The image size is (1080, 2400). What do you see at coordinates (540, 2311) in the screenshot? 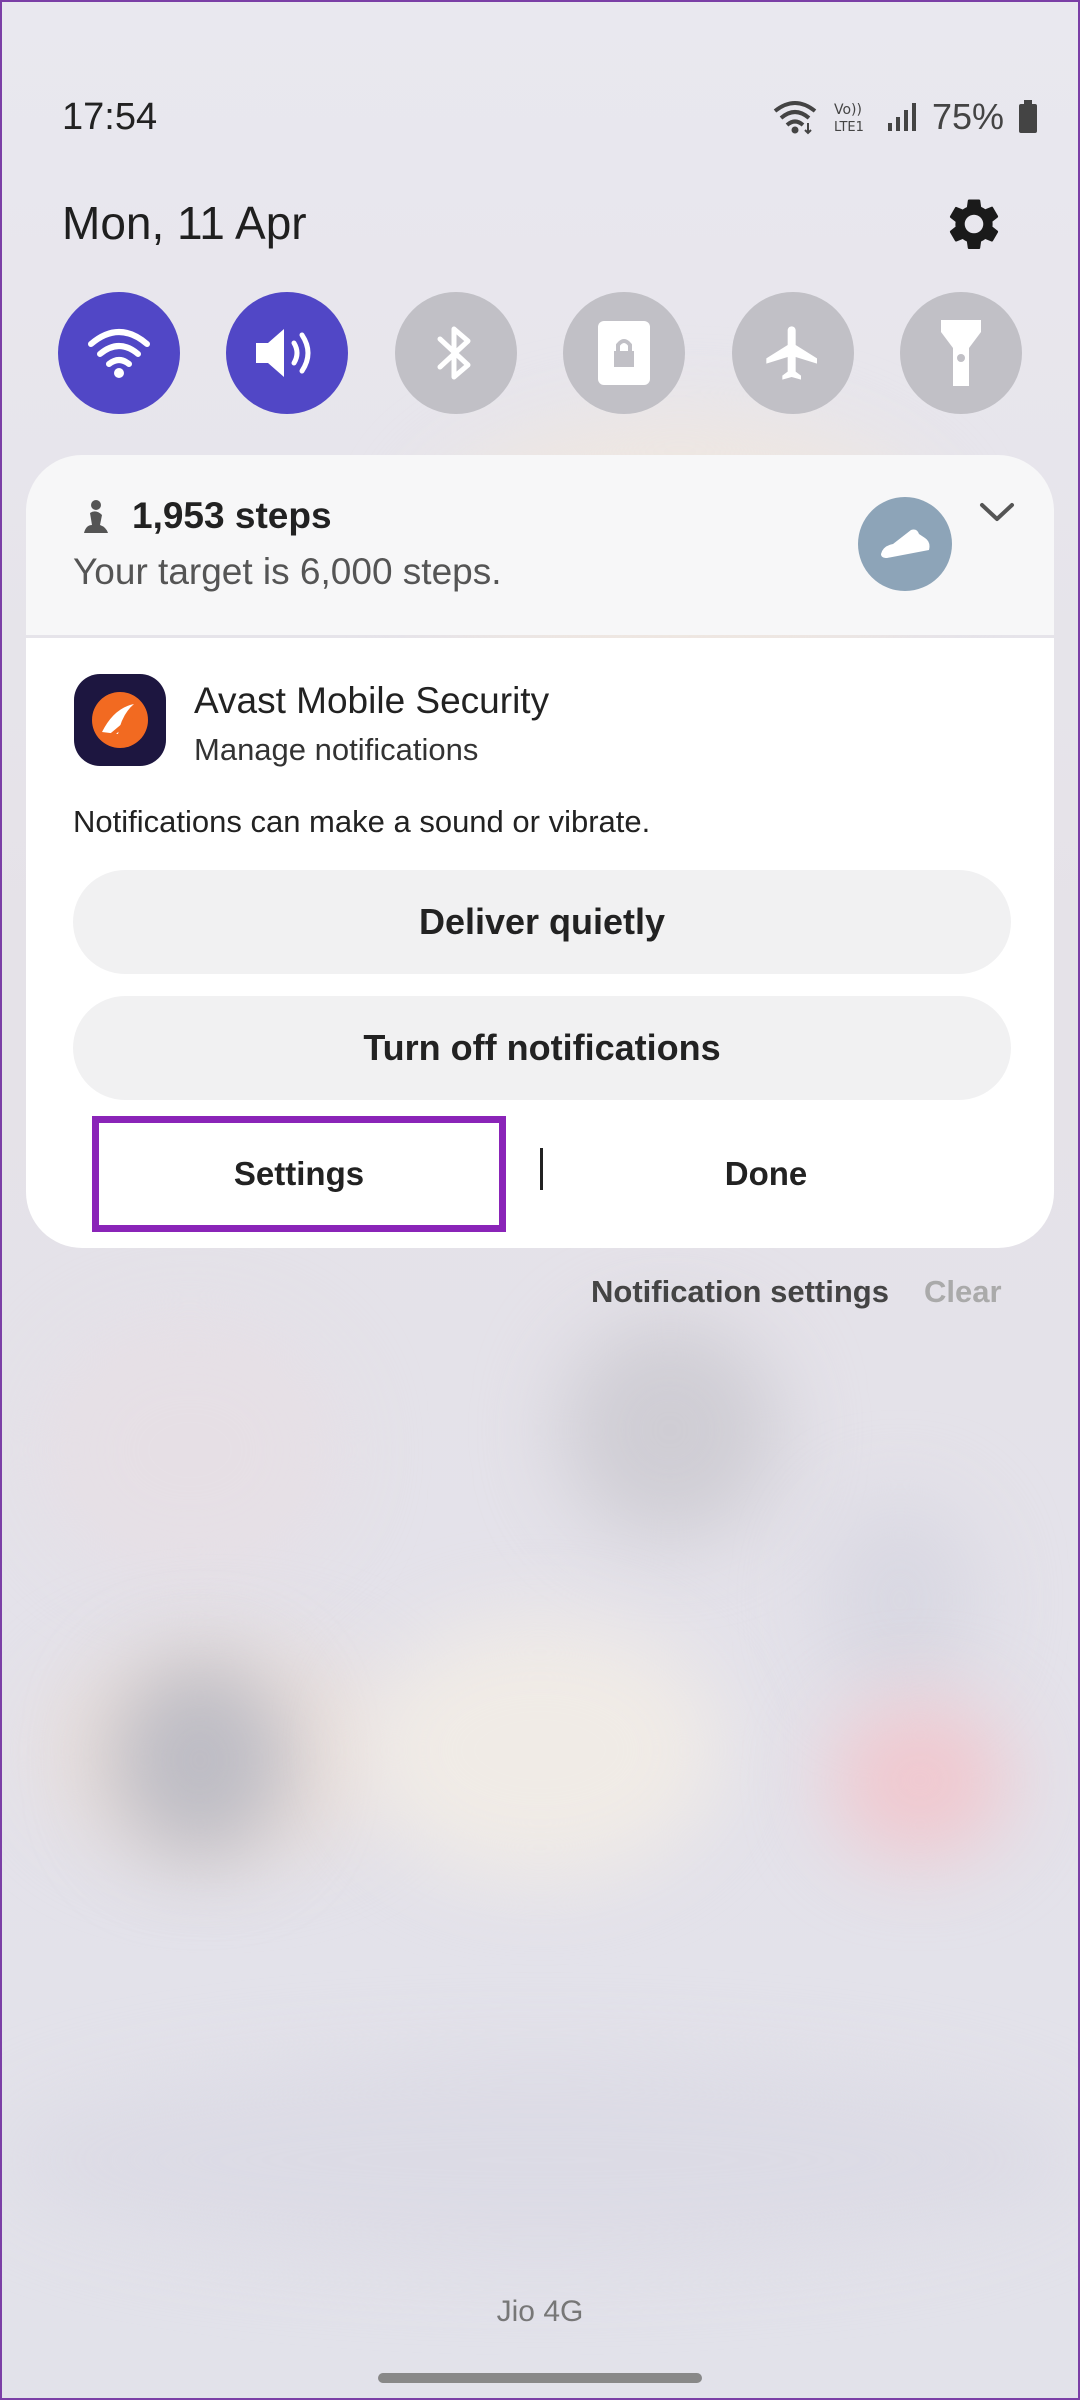
I see `carrier-label: Jio 4G` at bounding box center [540, 2311].